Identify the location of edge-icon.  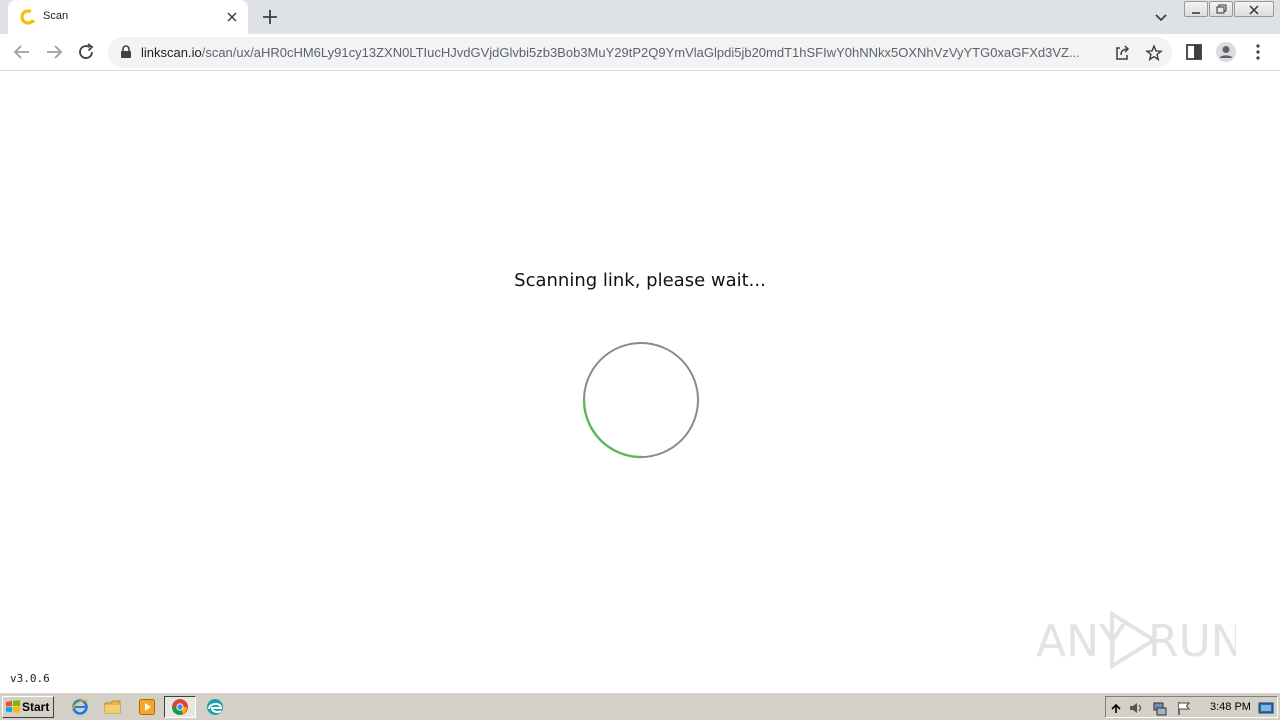
(215, 707).